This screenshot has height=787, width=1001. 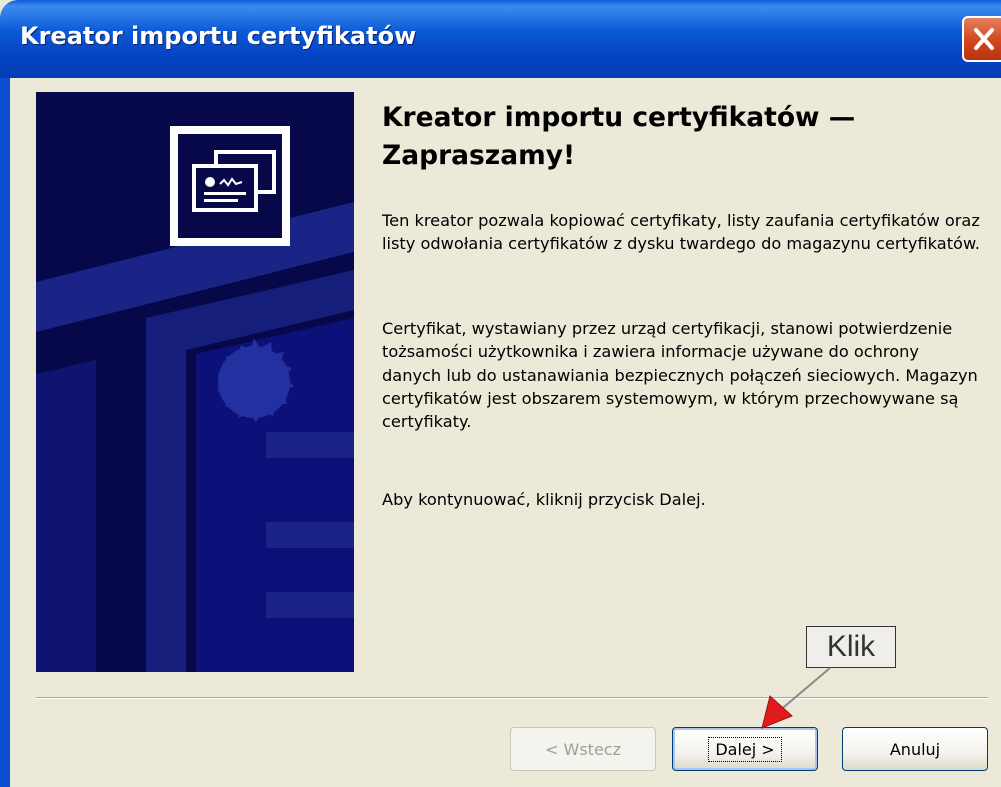 What do you see at coordinates (5, 432) in the screenshot?
I see `window-frame-left` at bounding box center [5, 432].